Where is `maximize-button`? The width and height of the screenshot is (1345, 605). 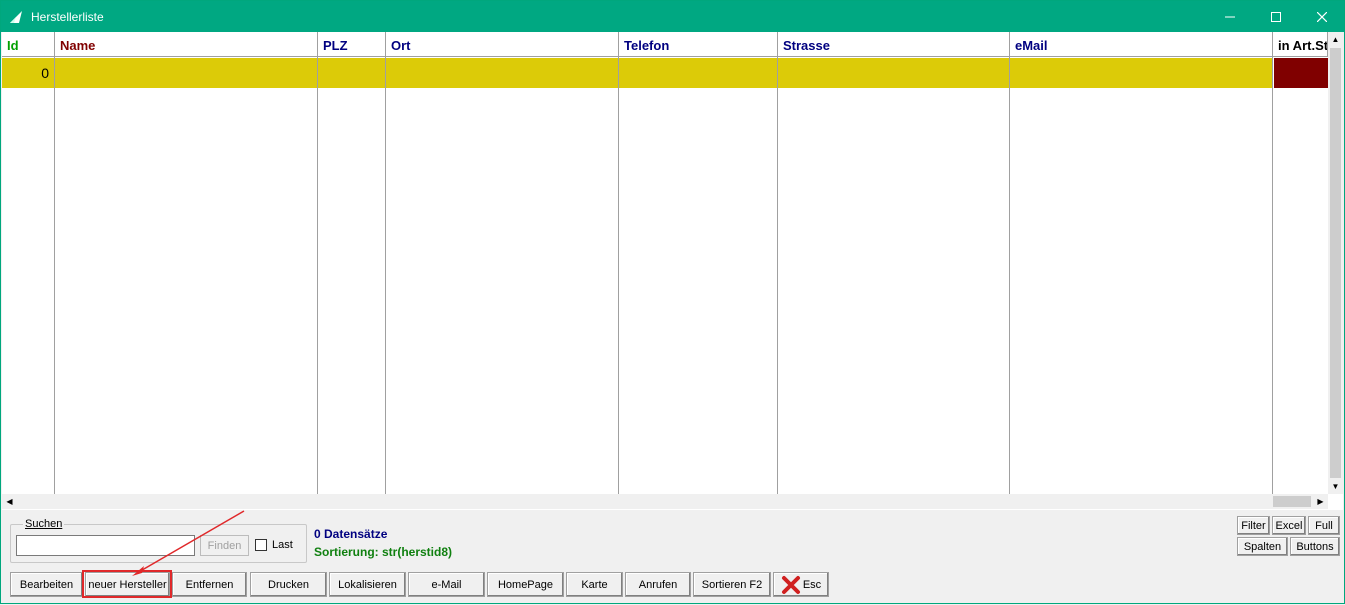 maximize-button is located at coordinates (1276, 16).